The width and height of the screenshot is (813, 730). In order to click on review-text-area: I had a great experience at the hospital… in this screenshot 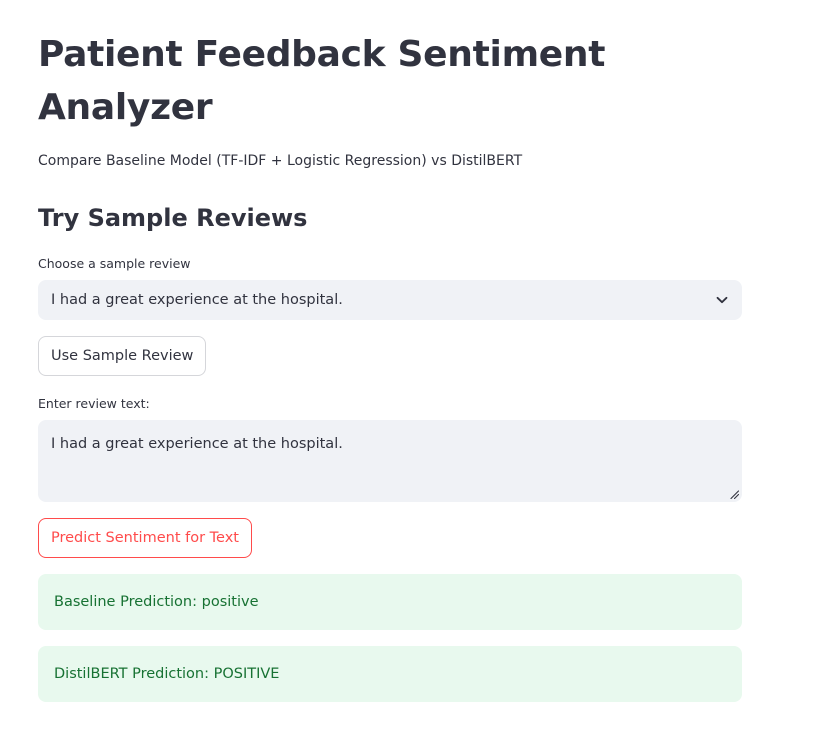, I will do `click(390, 461)`.